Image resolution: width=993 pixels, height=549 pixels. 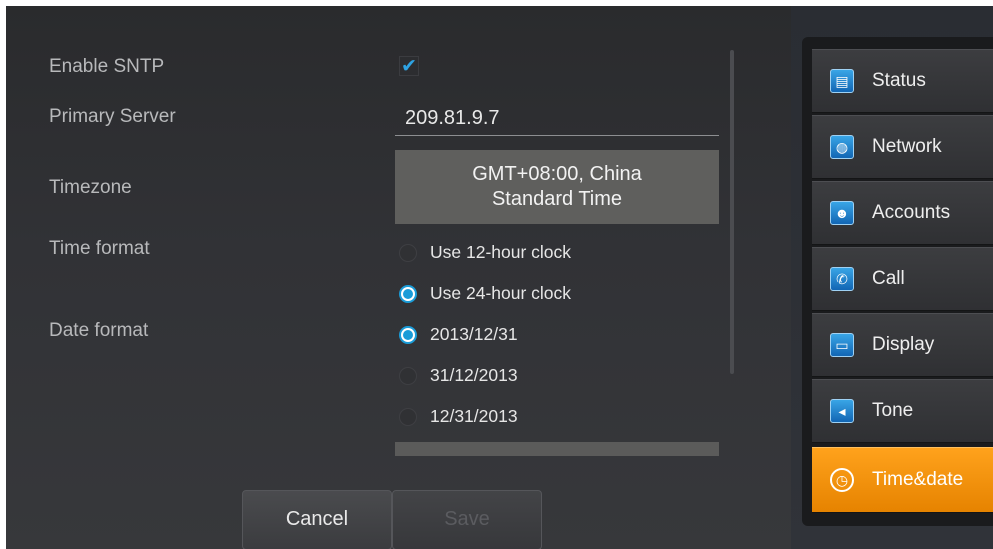 I want to click on primary-server-input: 209.81.9.7, so click(x=557, y=118).